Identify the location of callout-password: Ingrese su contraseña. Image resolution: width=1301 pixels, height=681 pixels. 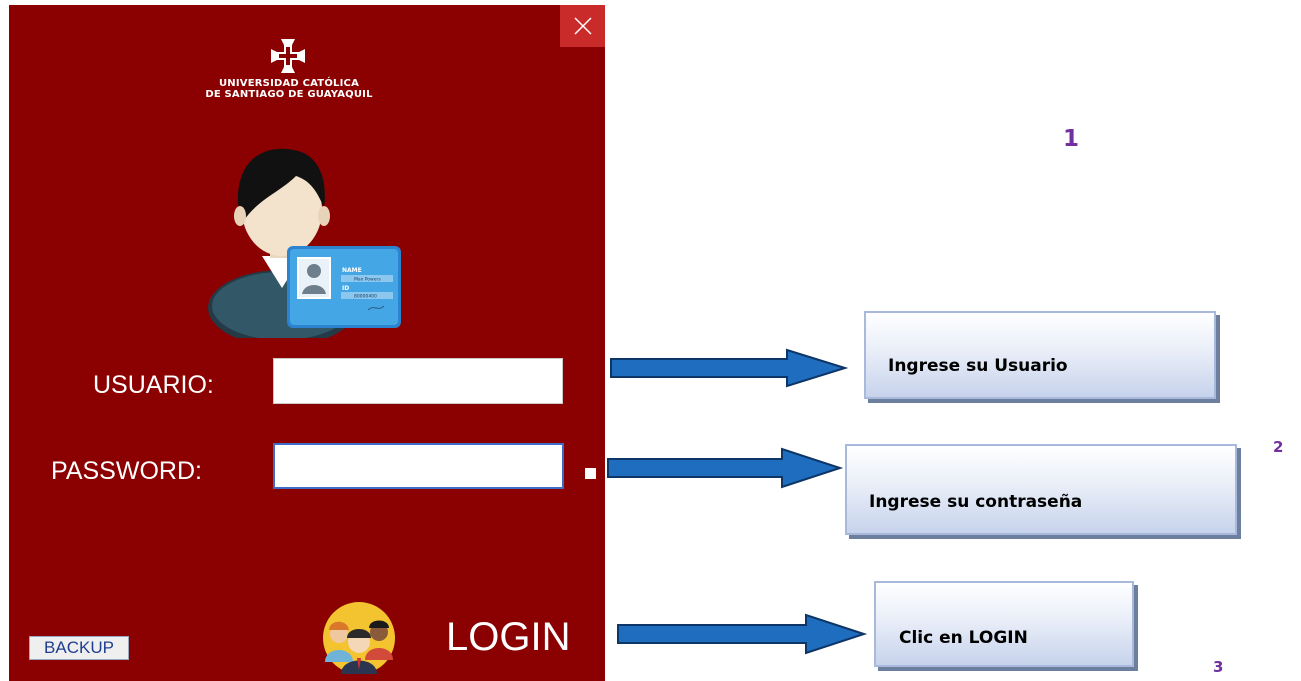
(1041, 489).